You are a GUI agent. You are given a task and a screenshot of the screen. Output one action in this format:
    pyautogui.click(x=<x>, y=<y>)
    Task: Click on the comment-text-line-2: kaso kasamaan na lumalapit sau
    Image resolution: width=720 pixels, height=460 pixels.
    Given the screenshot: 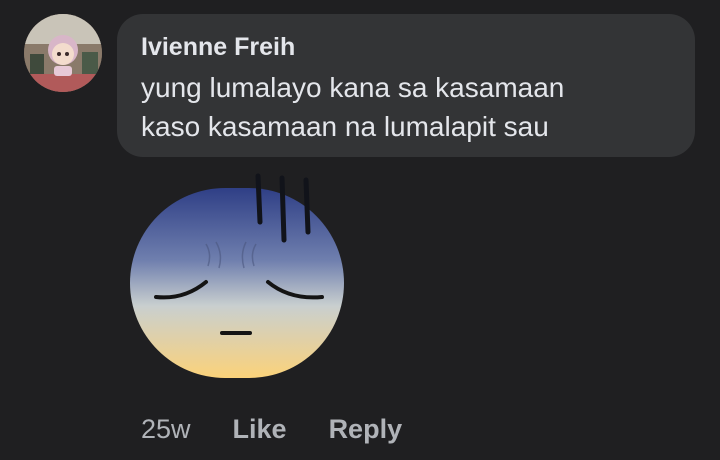 What is the action you would take?
    pyautogui.click(x=345, y=126)
    